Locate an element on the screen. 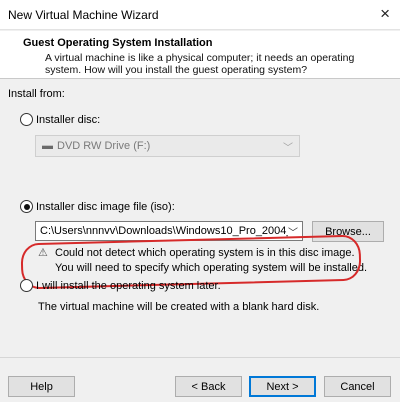 Image resolution: width=400 pixels, height=402 pixels. page-title: Guest Operating System Installation is located at coordinates (118, 43).